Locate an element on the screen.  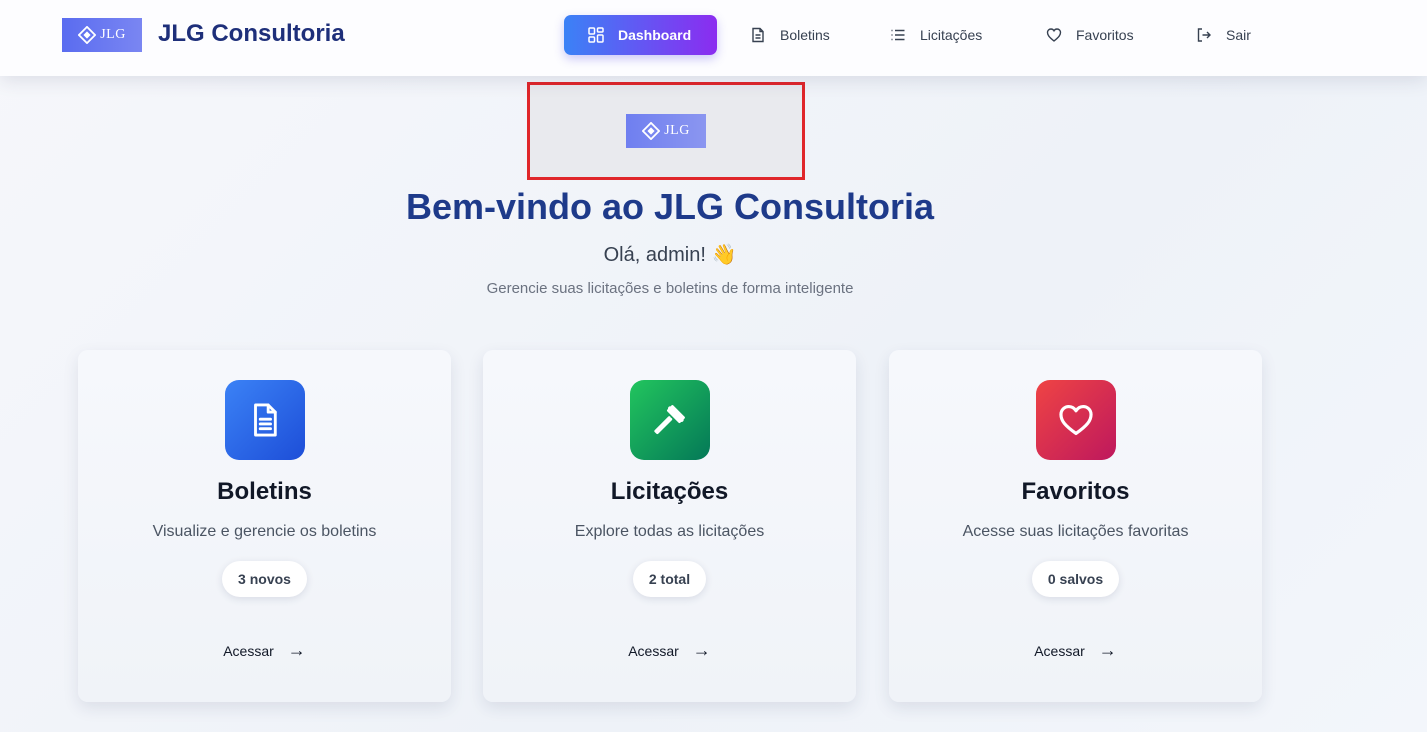
brand-logo: JLG is located at coordinates (102, 35).